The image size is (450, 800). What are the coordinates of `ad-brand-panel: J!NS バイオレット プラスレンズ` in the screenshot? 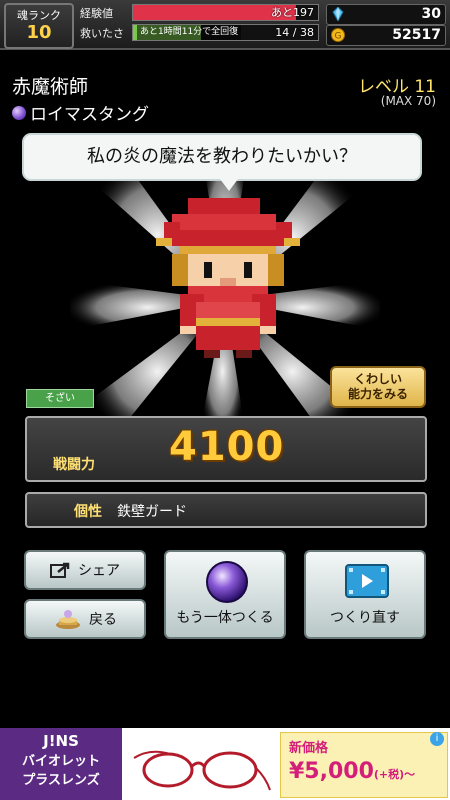 It's located at (61, 764).